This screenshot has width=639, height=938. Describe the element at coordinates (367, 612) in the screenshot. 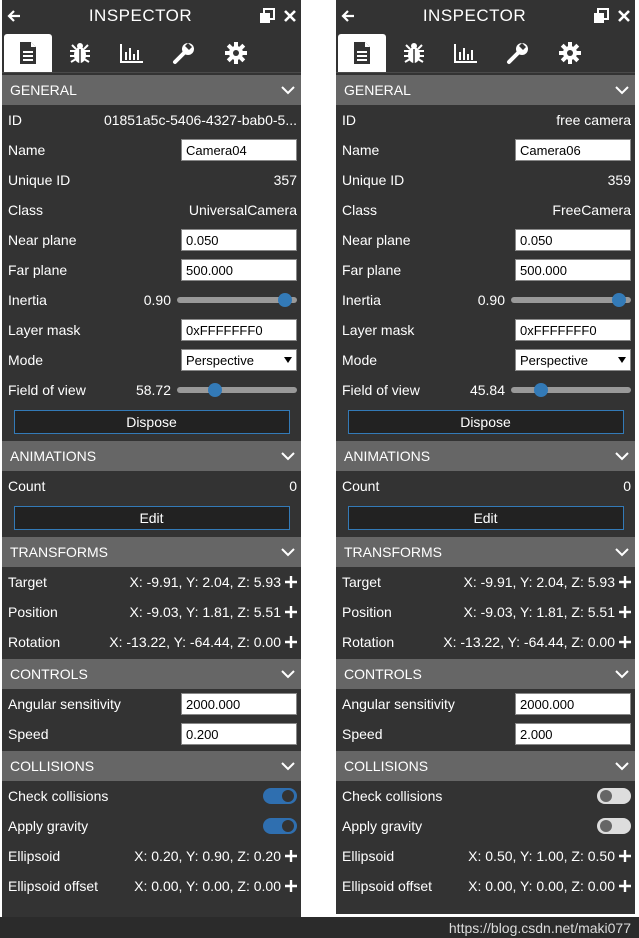

I see `label: Position` at that location.